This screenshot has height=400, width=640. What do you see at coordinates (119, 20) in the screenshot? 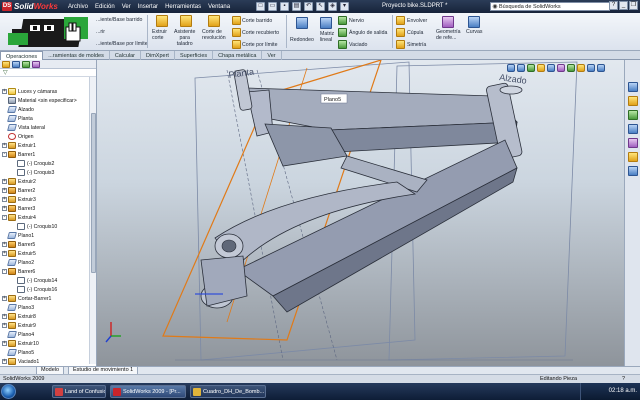
I see `sweep-boss-label: ...iente/Base barrido` at bounding box center [119, 20].